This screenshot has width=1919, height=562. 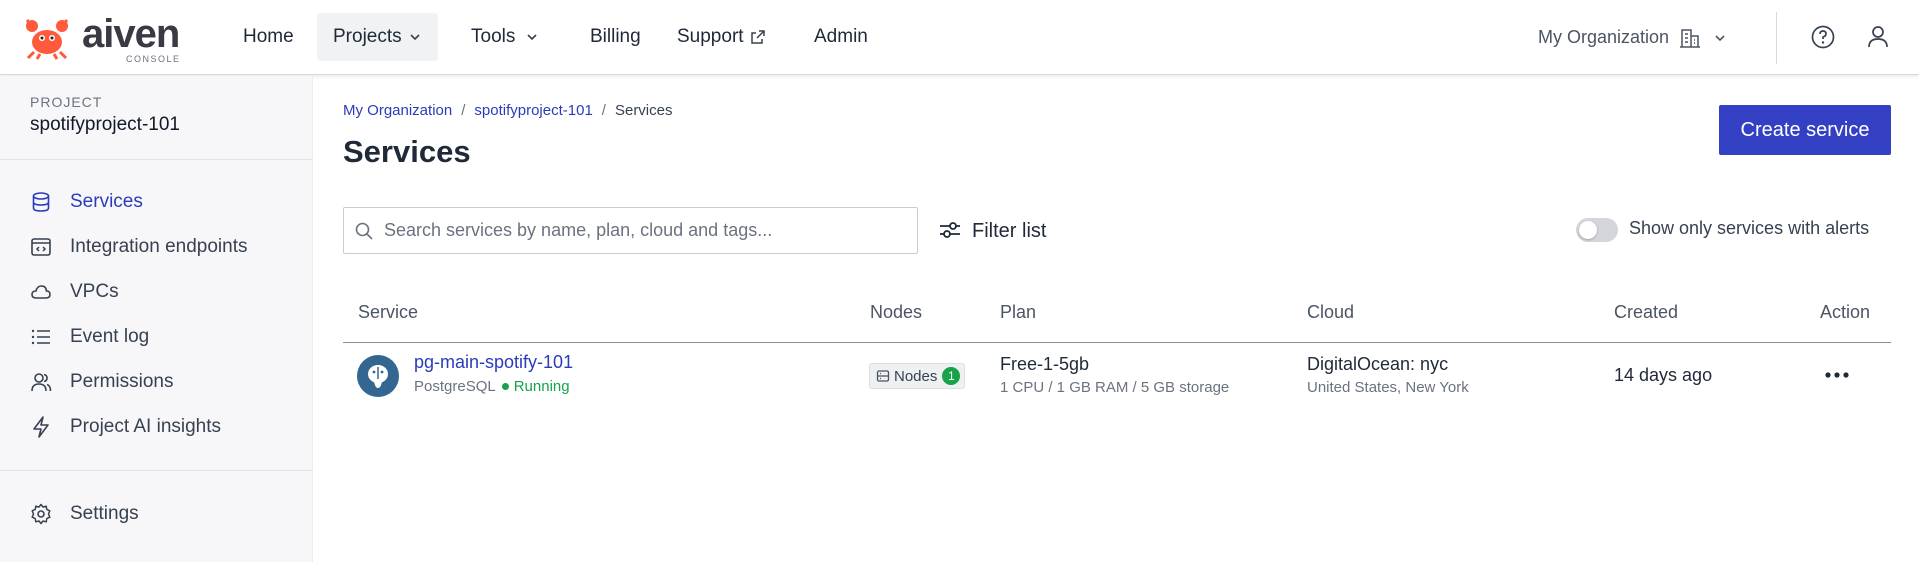 I want to click on search-icon, so click(x=364, y=231).